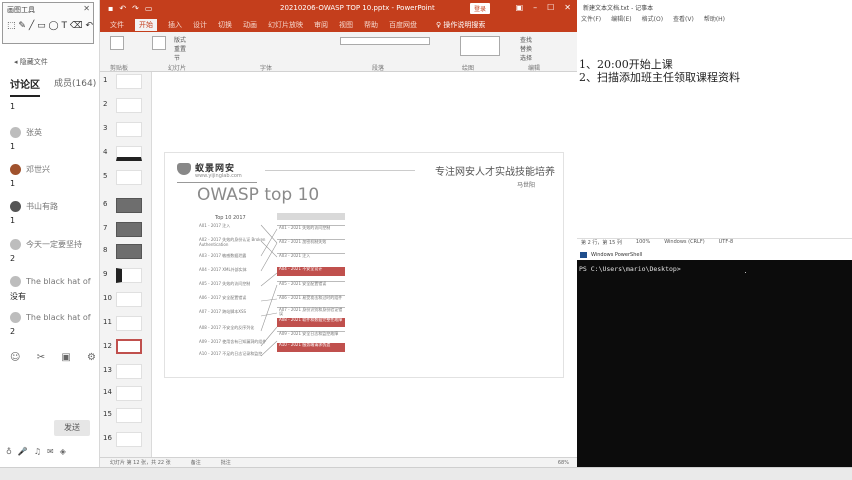  Describe the element at coordinates (480, 46) in the screenshot. I see `shapes-gallery` at that location.